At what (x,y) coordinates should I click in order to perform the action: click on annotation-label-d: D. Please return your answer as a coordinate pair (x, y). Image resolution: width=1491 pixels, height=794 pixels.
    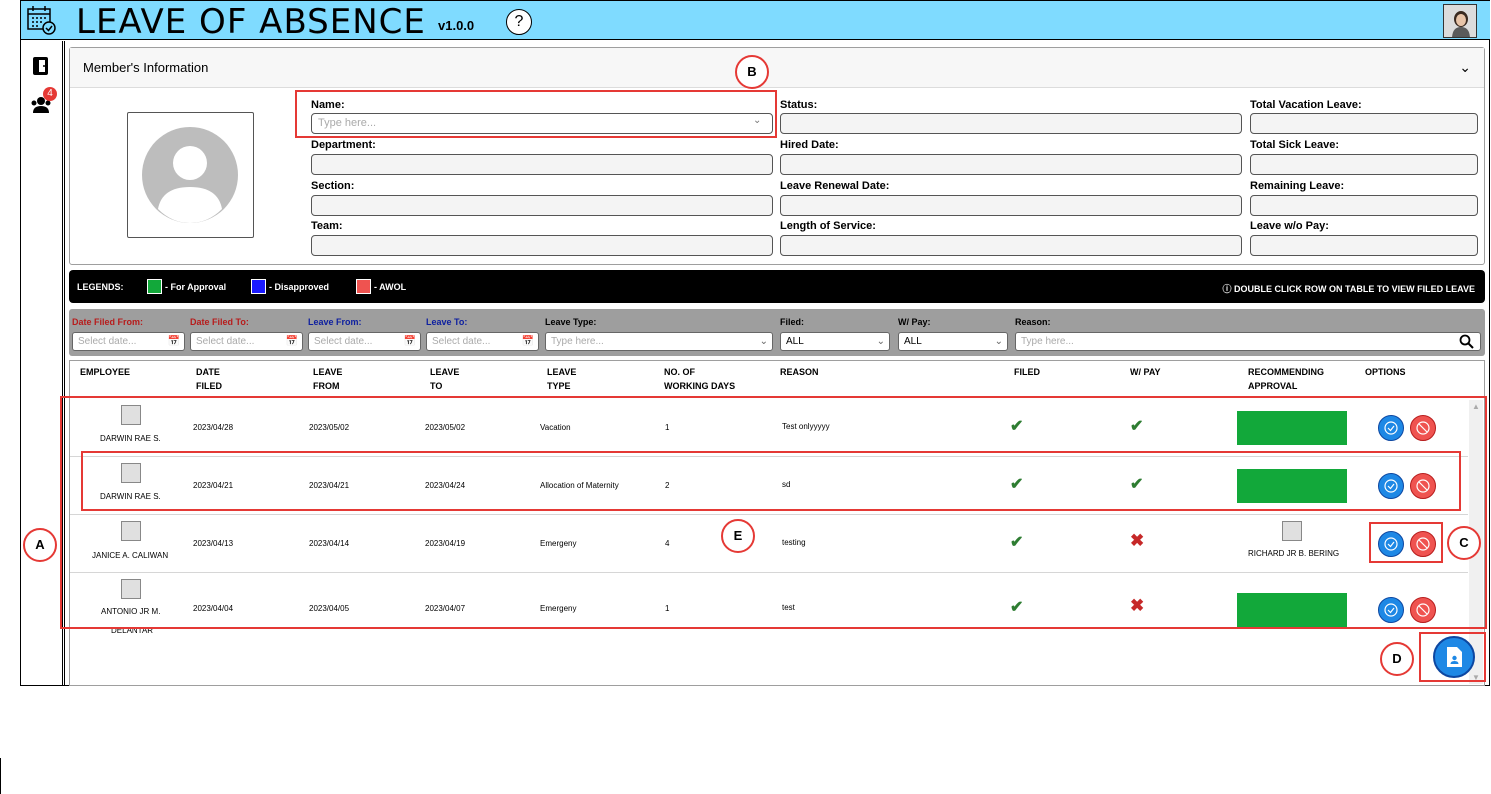
    Looking at the image, I should click on (1397, 659).